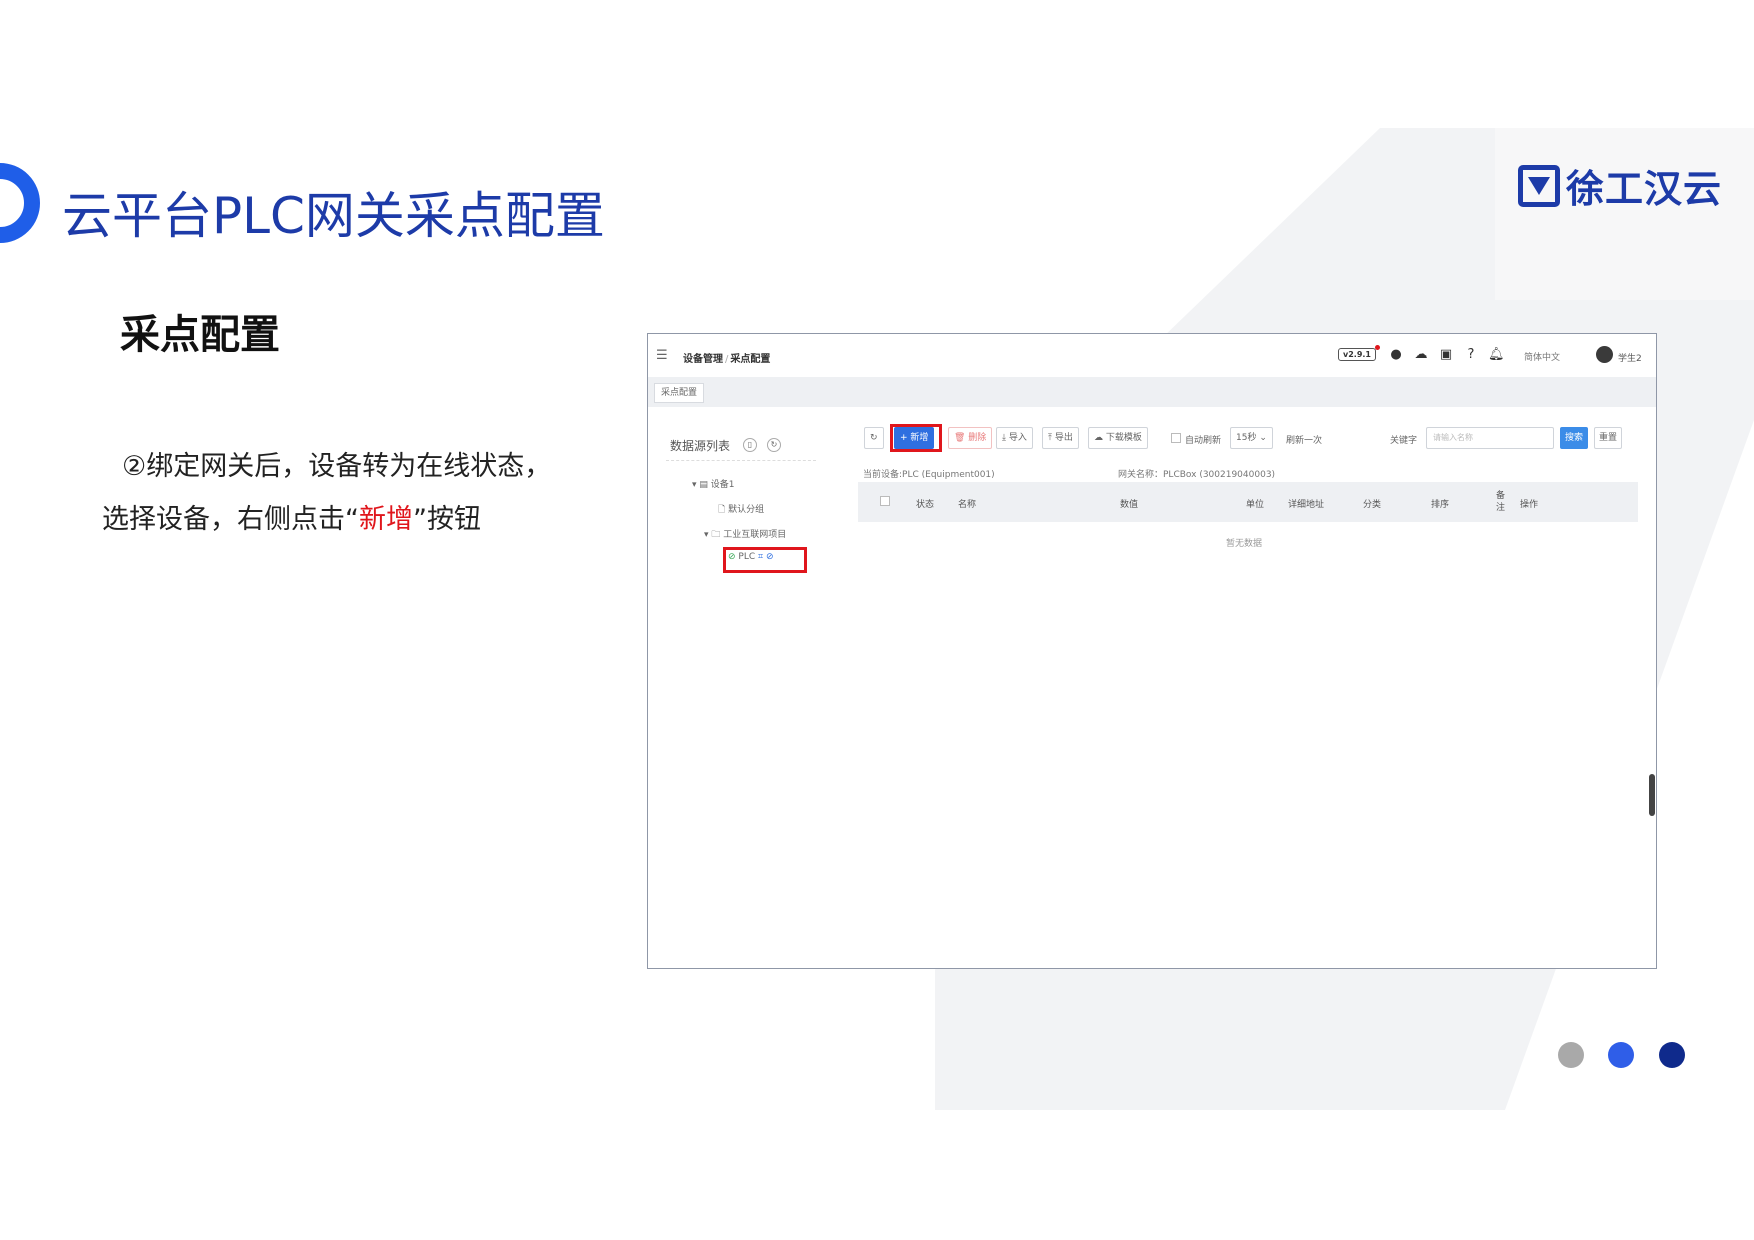 The image size is (1754, 1240). Describe the element at coordinates (1372, 505) in the screenshot. I see `column-category: 分类` at that location.